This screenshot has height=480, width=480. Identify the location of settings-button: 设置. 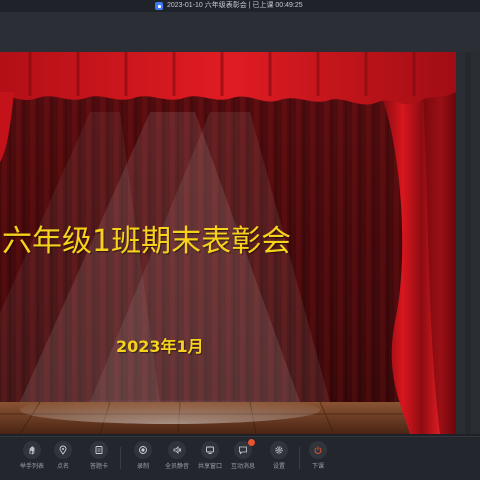
(279, 459).